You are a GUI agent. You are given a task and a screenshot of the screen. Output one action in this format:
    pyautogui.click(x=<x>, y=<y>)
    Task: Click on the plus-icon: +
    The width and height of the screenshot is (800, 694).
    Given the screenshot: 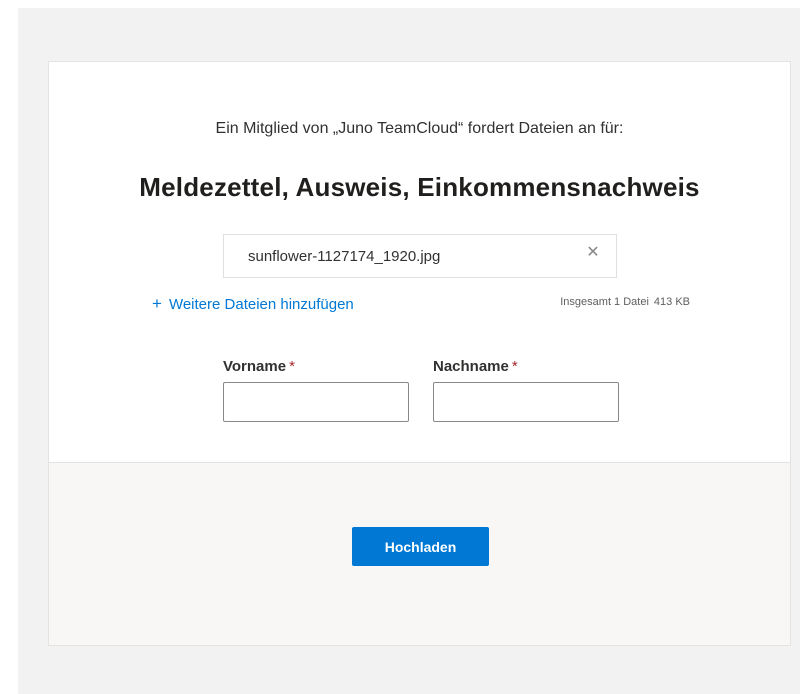 What is the action you would take?
    pyautogui.click(x=157, y=303)
    